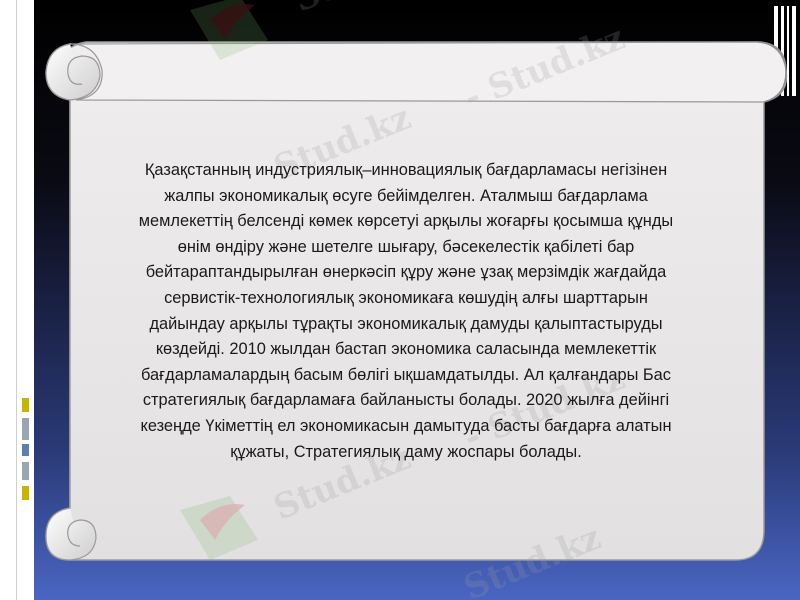 The image size is (800, 600). Describe the element at coordinates (362, 10) in the screenshot. I see `watermark-text: Stud.kz` at that location.